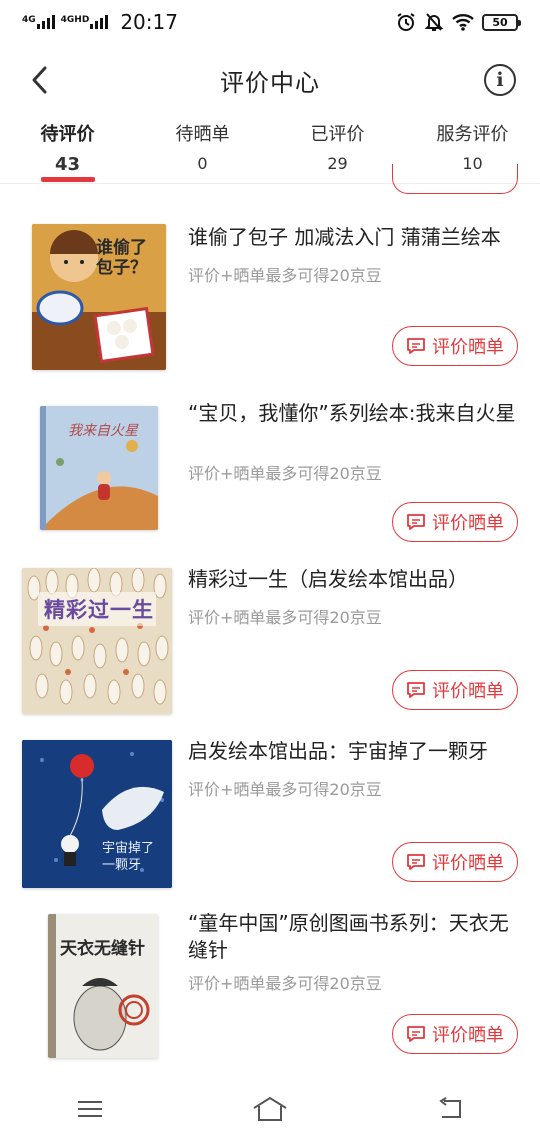  I want to click on book-cover-image: 谁偷了包子？, so click(99, 297).